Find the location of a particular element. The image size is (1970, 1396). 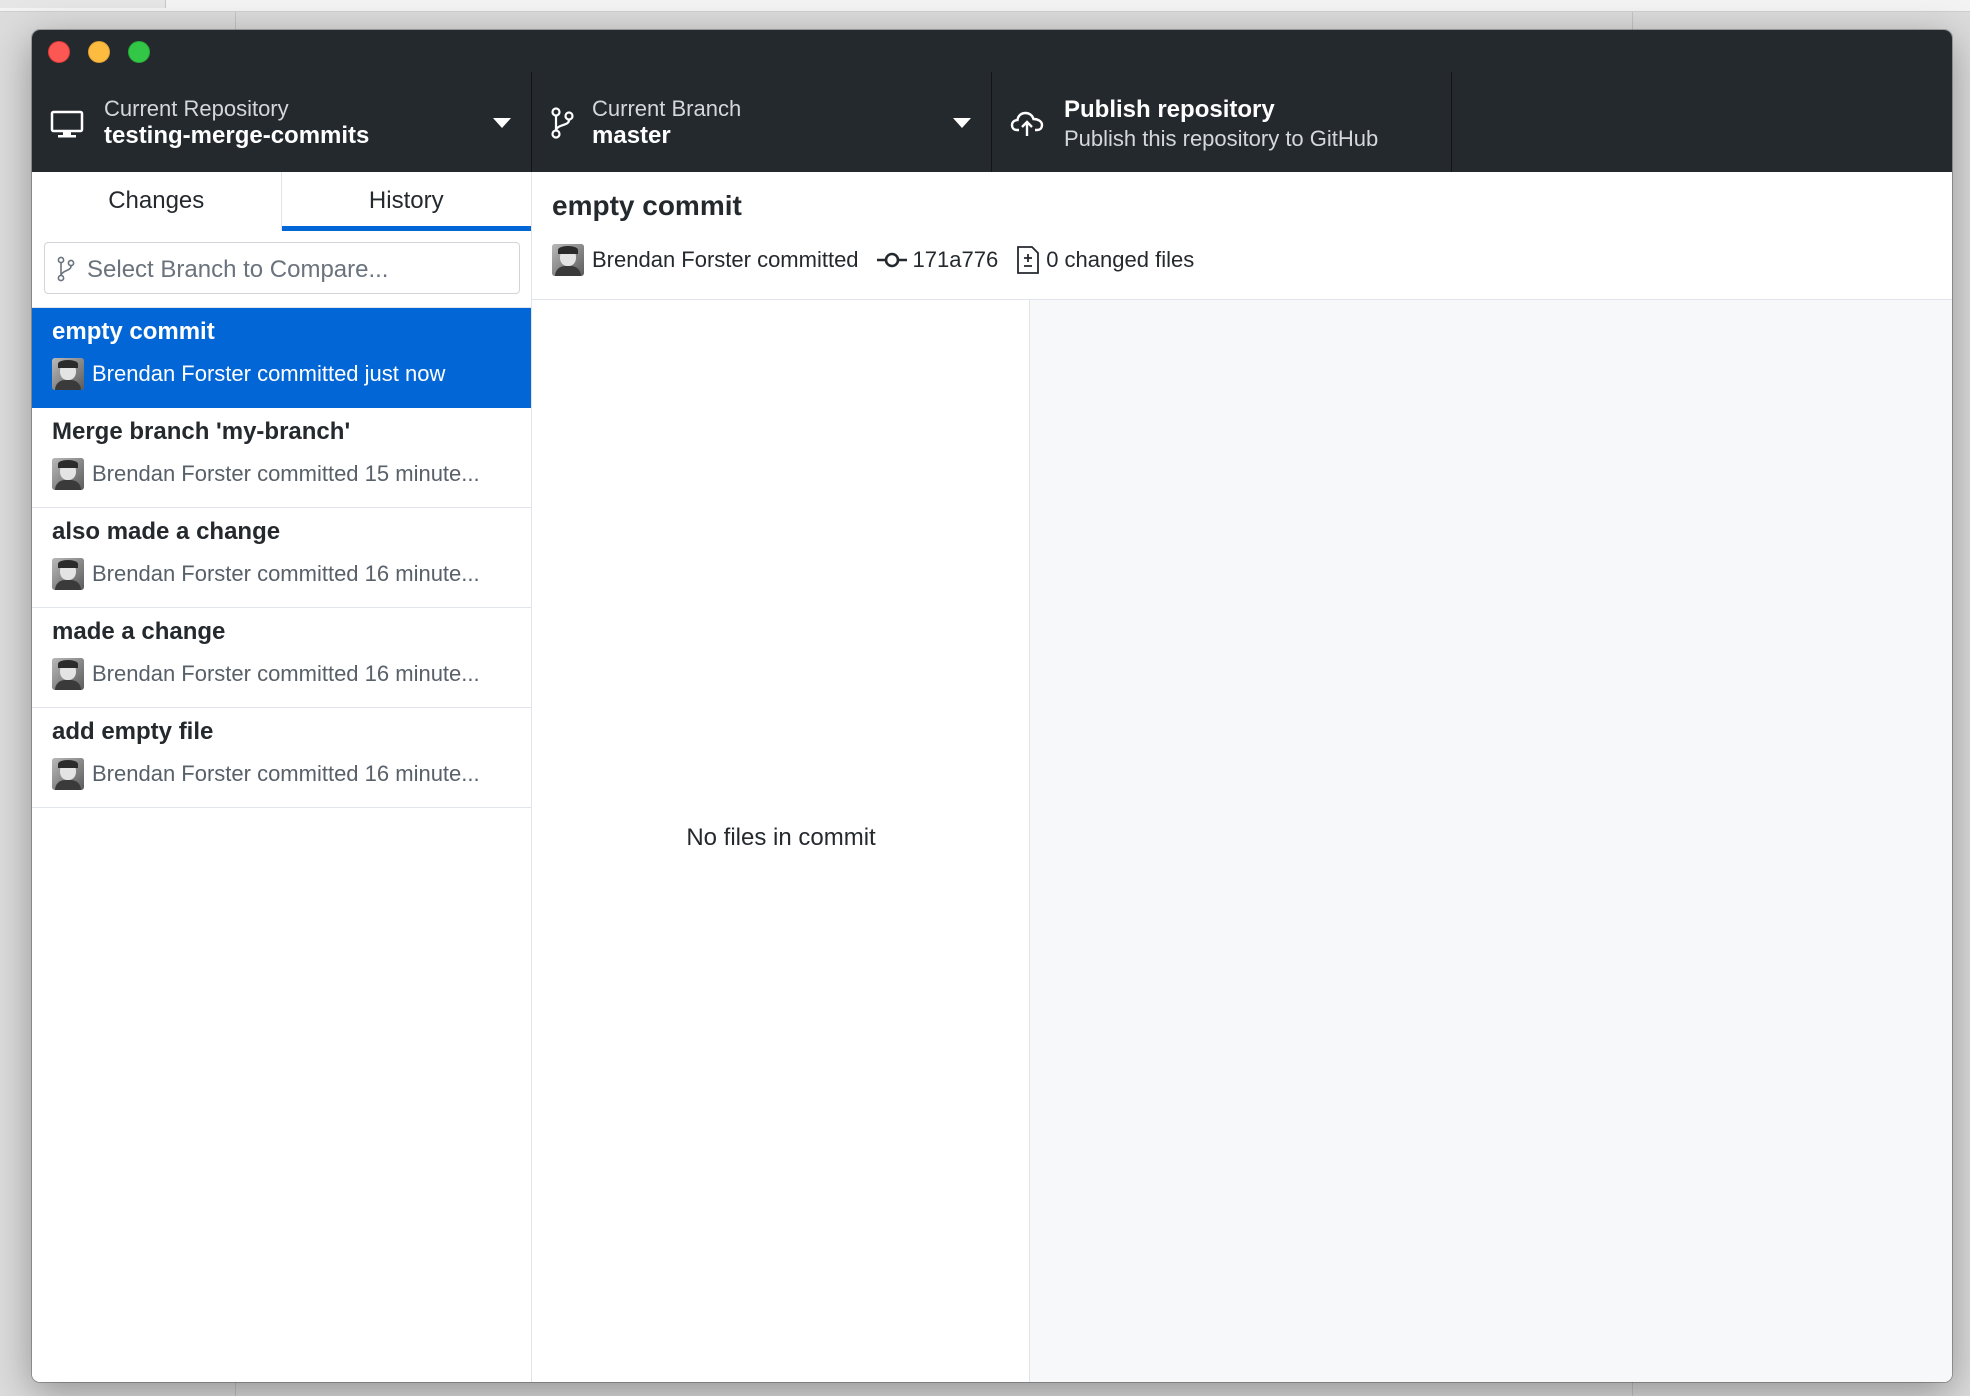

sidebar-tabs: Changes History is located at coordinates (281, 201).